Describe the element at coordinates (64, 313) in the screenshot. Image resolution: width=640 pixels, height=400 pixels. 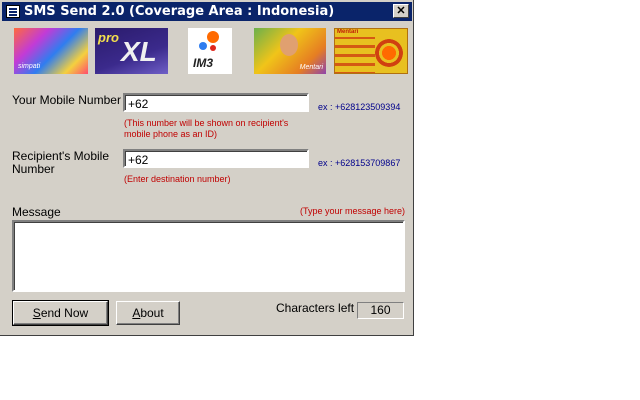
I see `send-label-rest: end Now` at that location.